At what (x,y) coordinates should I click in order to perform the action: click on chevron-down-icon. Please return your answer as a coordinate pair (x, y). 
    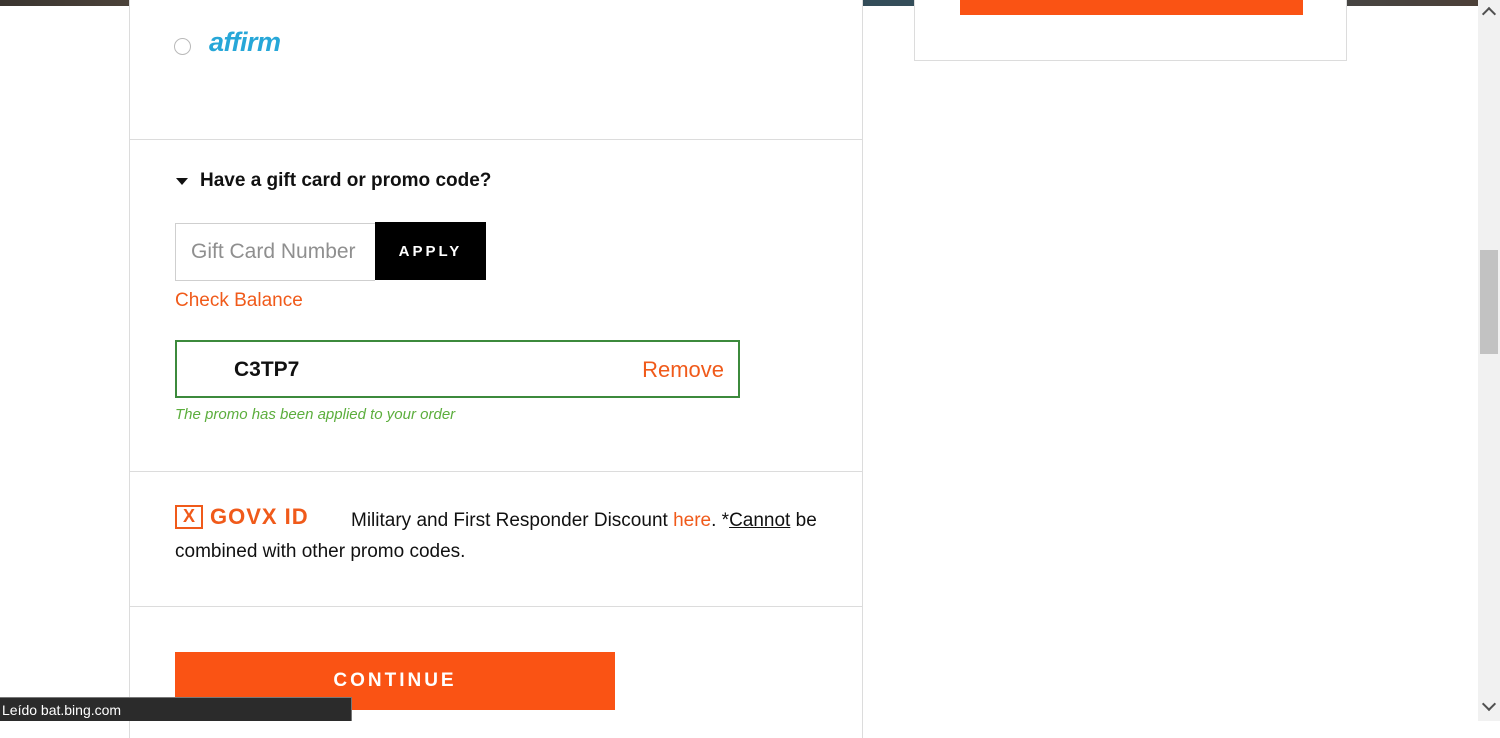
    Looking at the image, I should click on (1489, 704).